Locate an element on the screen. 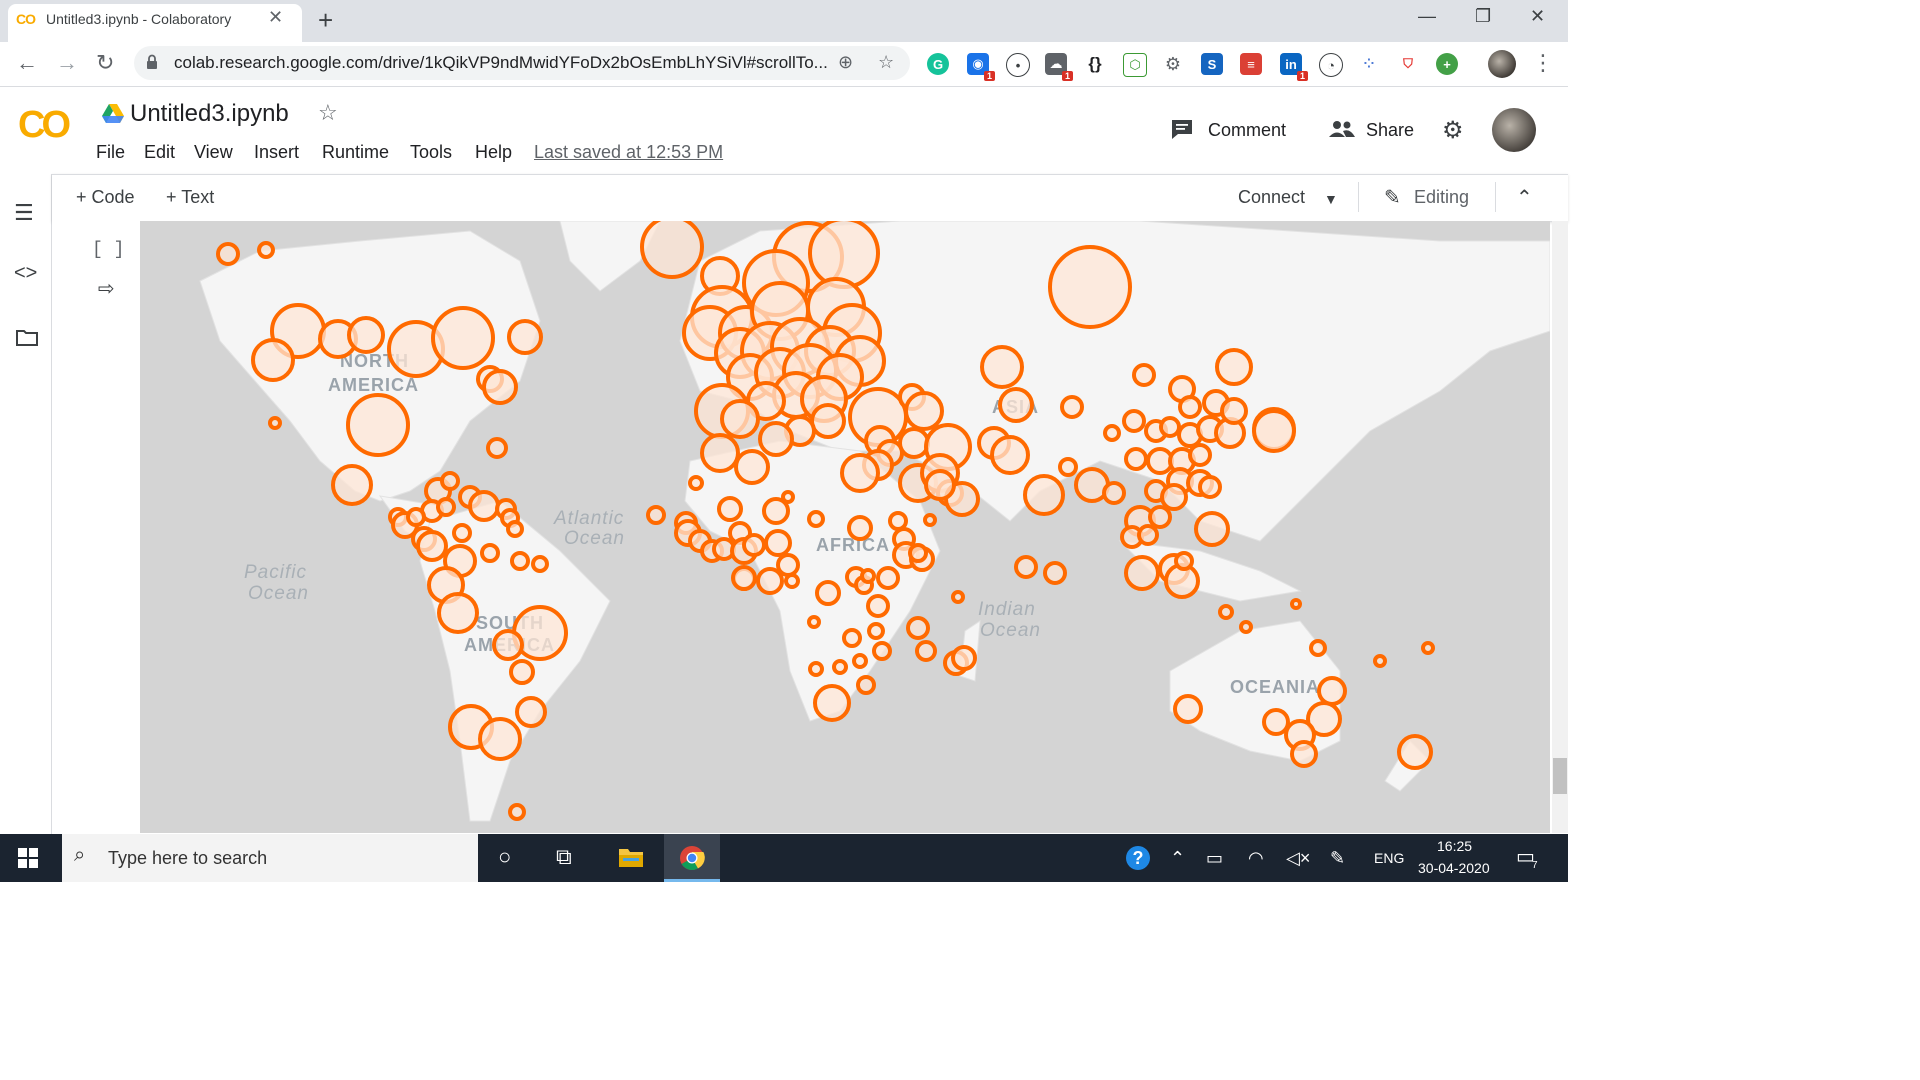 This screenshot has height=1080, width=1920. add-text-button: + Text is located at coordinates (190, 197).